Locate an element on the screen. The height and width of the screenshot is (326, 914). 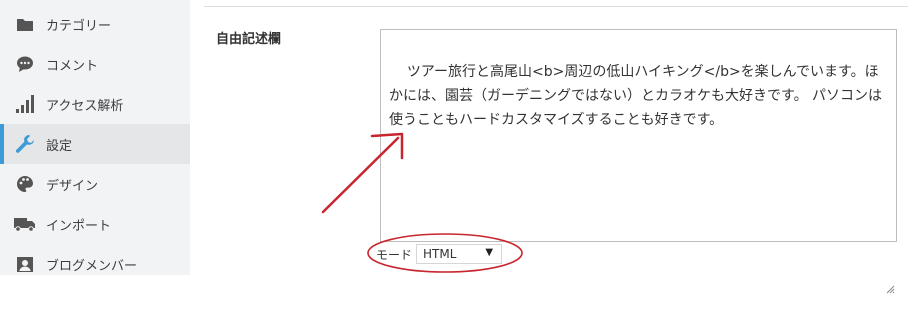
mode-row: モード HTML ▼ is located at coordinates (439, 254).